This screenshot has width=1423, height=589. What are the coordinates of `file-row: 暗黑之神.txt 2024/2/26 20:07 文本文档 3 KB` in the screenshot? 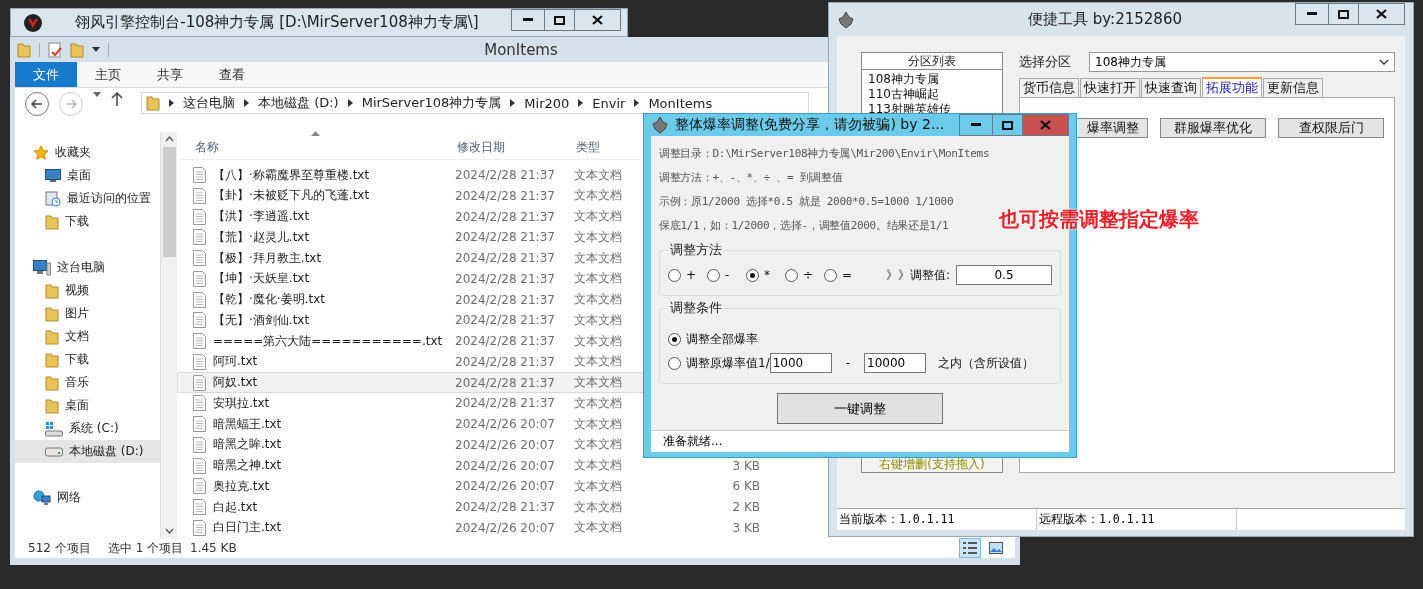 It's located at (497, 465).